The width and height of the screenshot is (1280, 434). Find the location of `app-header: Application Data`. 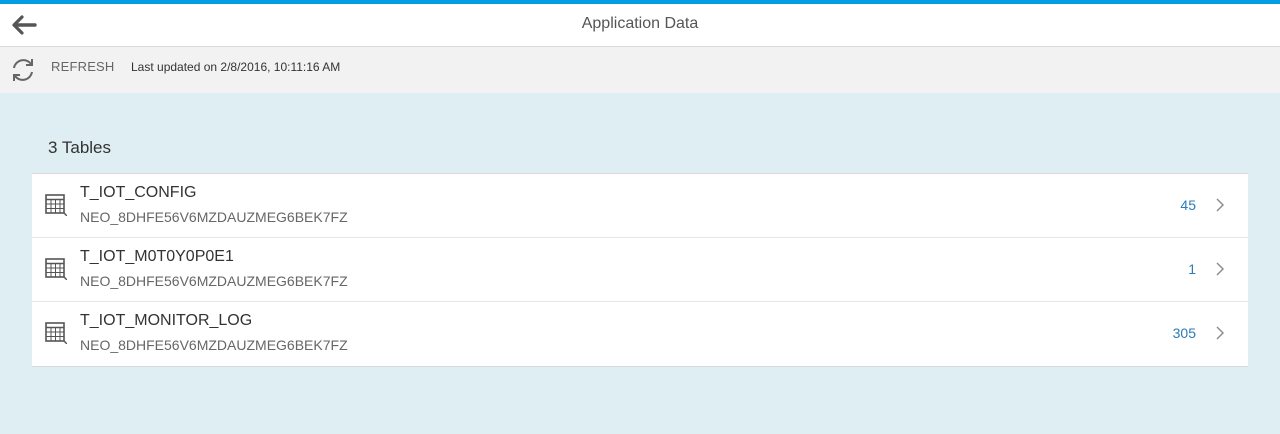

app-header: Application Data is located at coordinates (640, 25).